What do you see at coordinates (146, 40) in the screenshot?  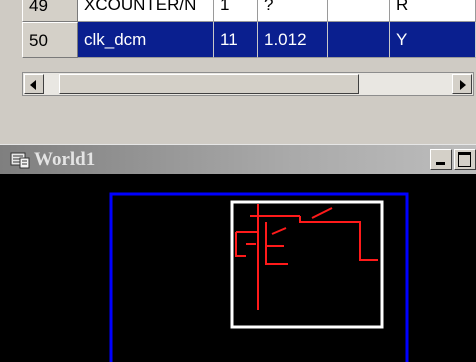 I see `net-name-cell: clk_dcm` at bounding box center [146, 40].